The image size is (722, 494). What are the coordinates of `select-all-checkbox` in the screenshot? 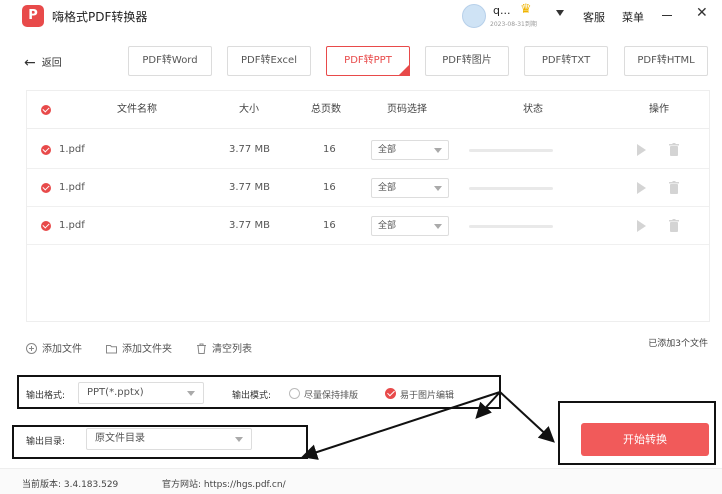 It's located at (46, 110).